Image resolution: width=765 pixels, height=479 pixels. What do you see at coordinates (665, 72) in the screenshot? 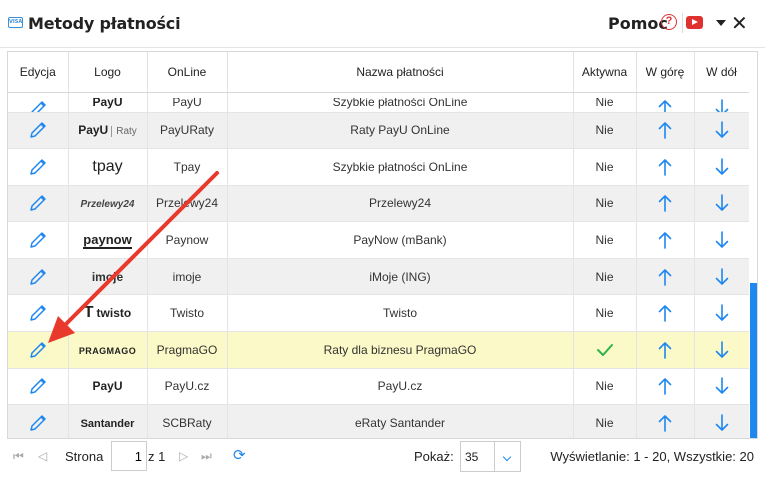
I see `column-header-up: W górę` at bounding box center [665, 72].